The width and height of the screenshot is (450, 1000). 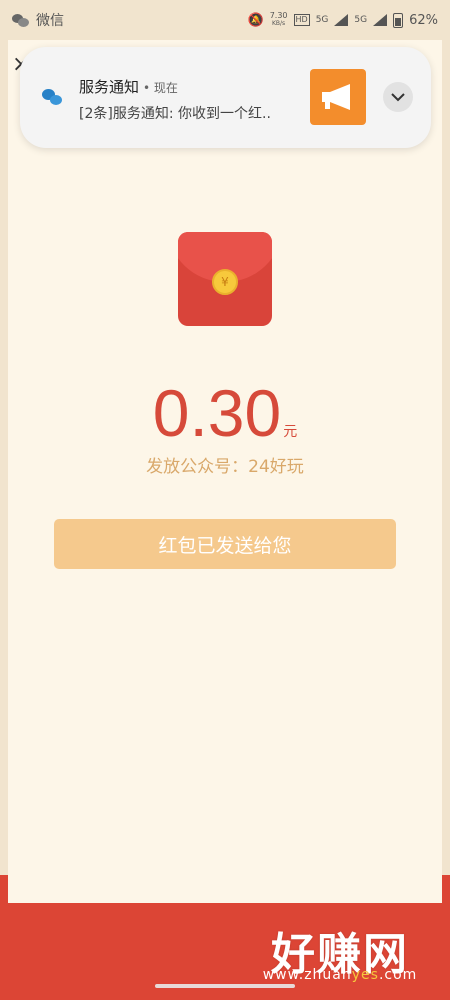 What do you see at coordinates (365, 975) in the screenshot?
I see `watermark-url-highlight: yes` at bounding box center [365, 975].